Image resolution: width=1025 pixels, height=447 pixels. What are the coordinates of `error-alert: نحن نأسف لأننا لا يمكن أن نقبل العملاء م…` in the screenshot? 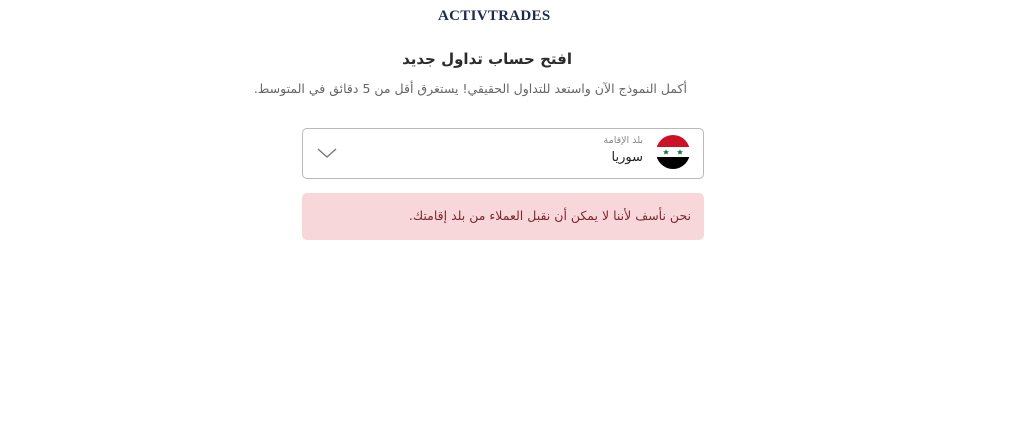 It's located at (503, 216).